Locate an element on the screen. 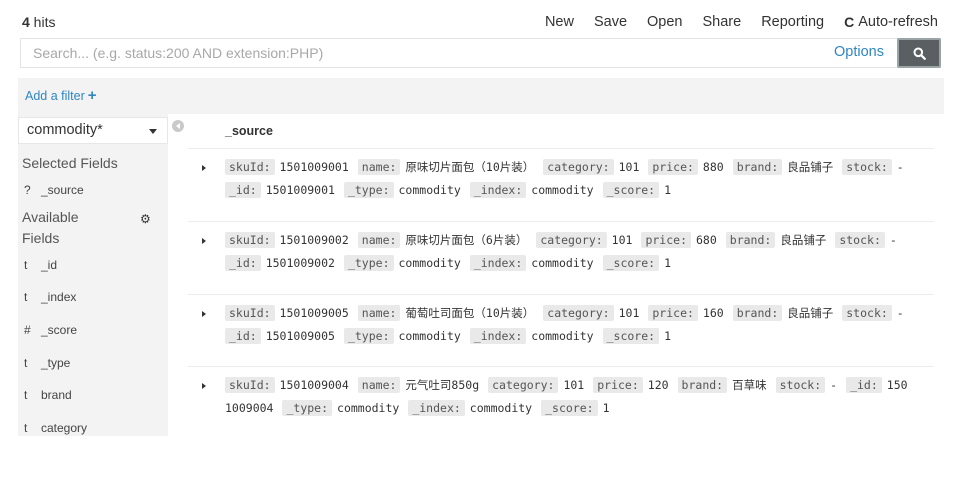 Image resolution: width=975 pixels, height=482 pixels. share-button: Share is located at coordinates (722, 22).